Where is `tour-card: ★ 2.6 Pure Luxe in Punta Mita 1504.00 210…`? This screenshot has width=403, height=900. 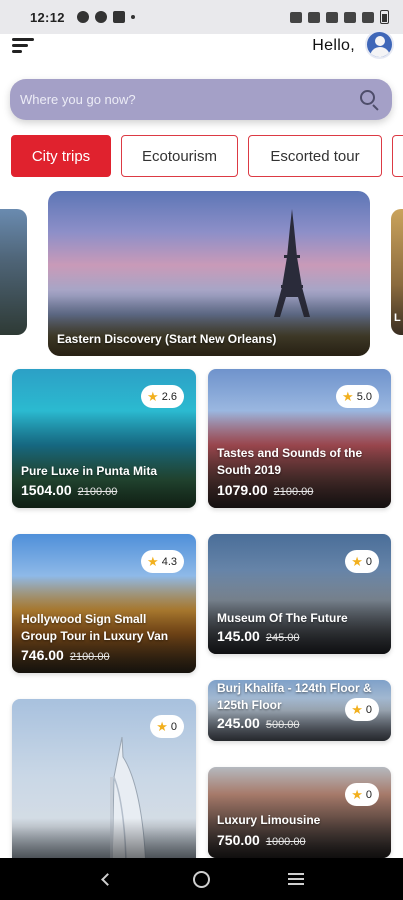
tour-card: ★ 2.6 Pure Luxe in Punta Mita 1504.00 210… is located at coordinates (104, 438).